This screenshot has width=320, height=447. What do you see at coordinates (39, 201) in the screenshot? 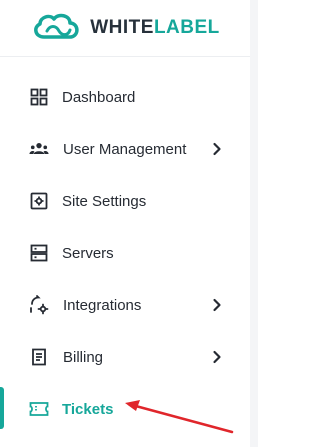
I see `settings-icon` at bounding box center [39, 201].